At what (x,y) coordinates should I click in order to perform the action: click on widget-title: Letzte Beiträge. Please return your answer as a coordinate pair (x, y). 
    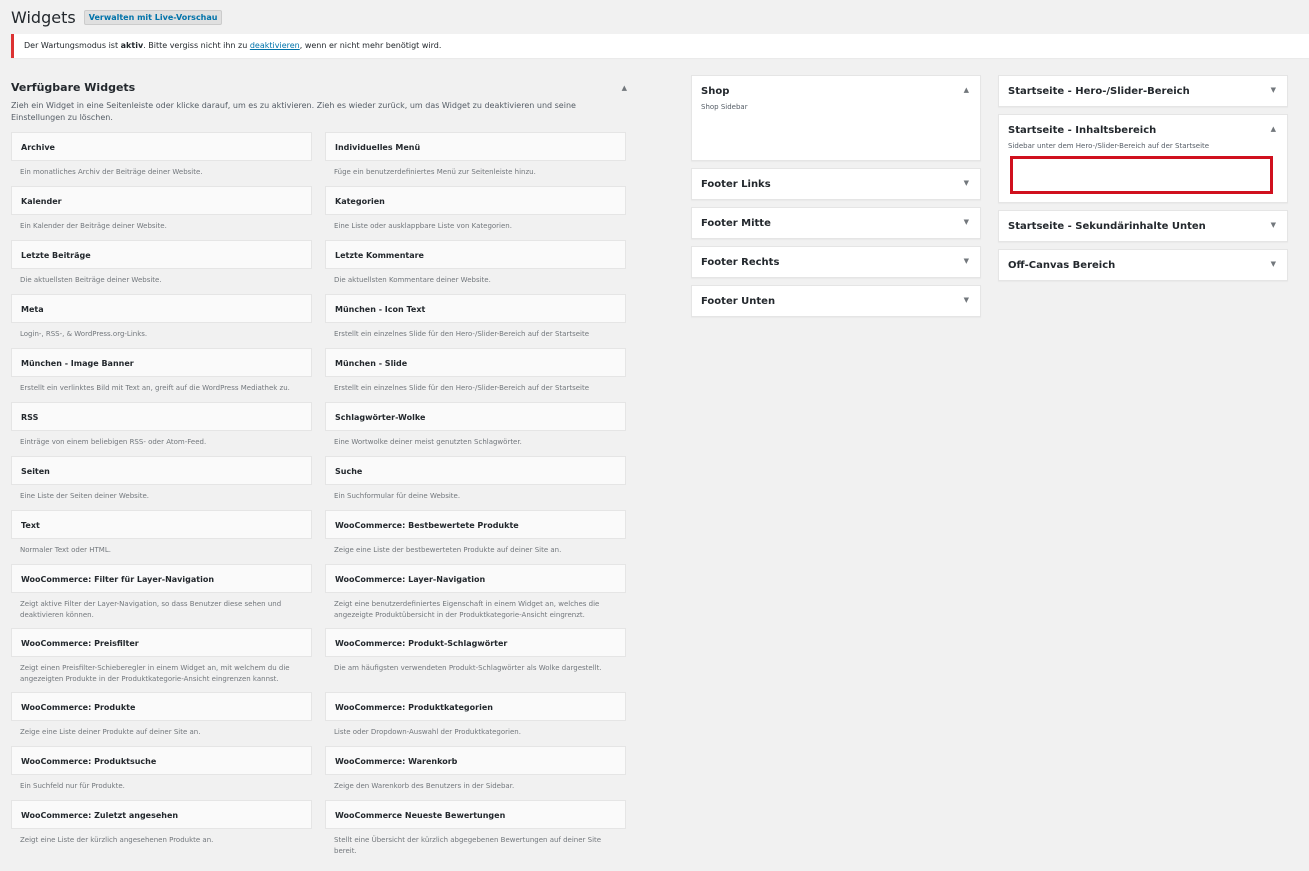
    Looking at the image, I should click on (161, 254).